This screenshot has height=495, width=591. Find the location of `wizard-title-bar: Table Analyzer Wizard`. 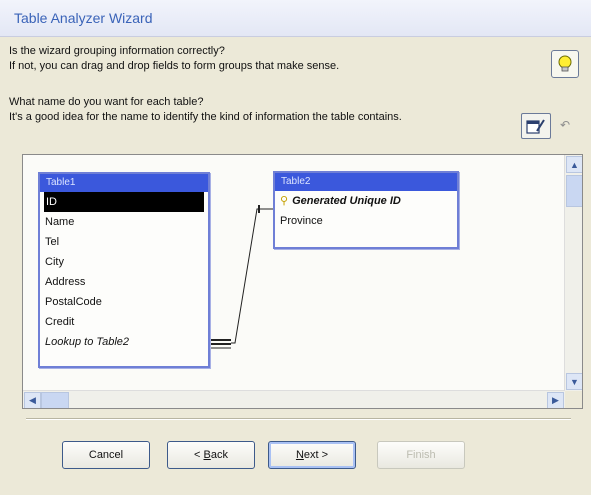

wizard-title-bar: Table Analyzer Wizard is located at coordinates (295, 18).